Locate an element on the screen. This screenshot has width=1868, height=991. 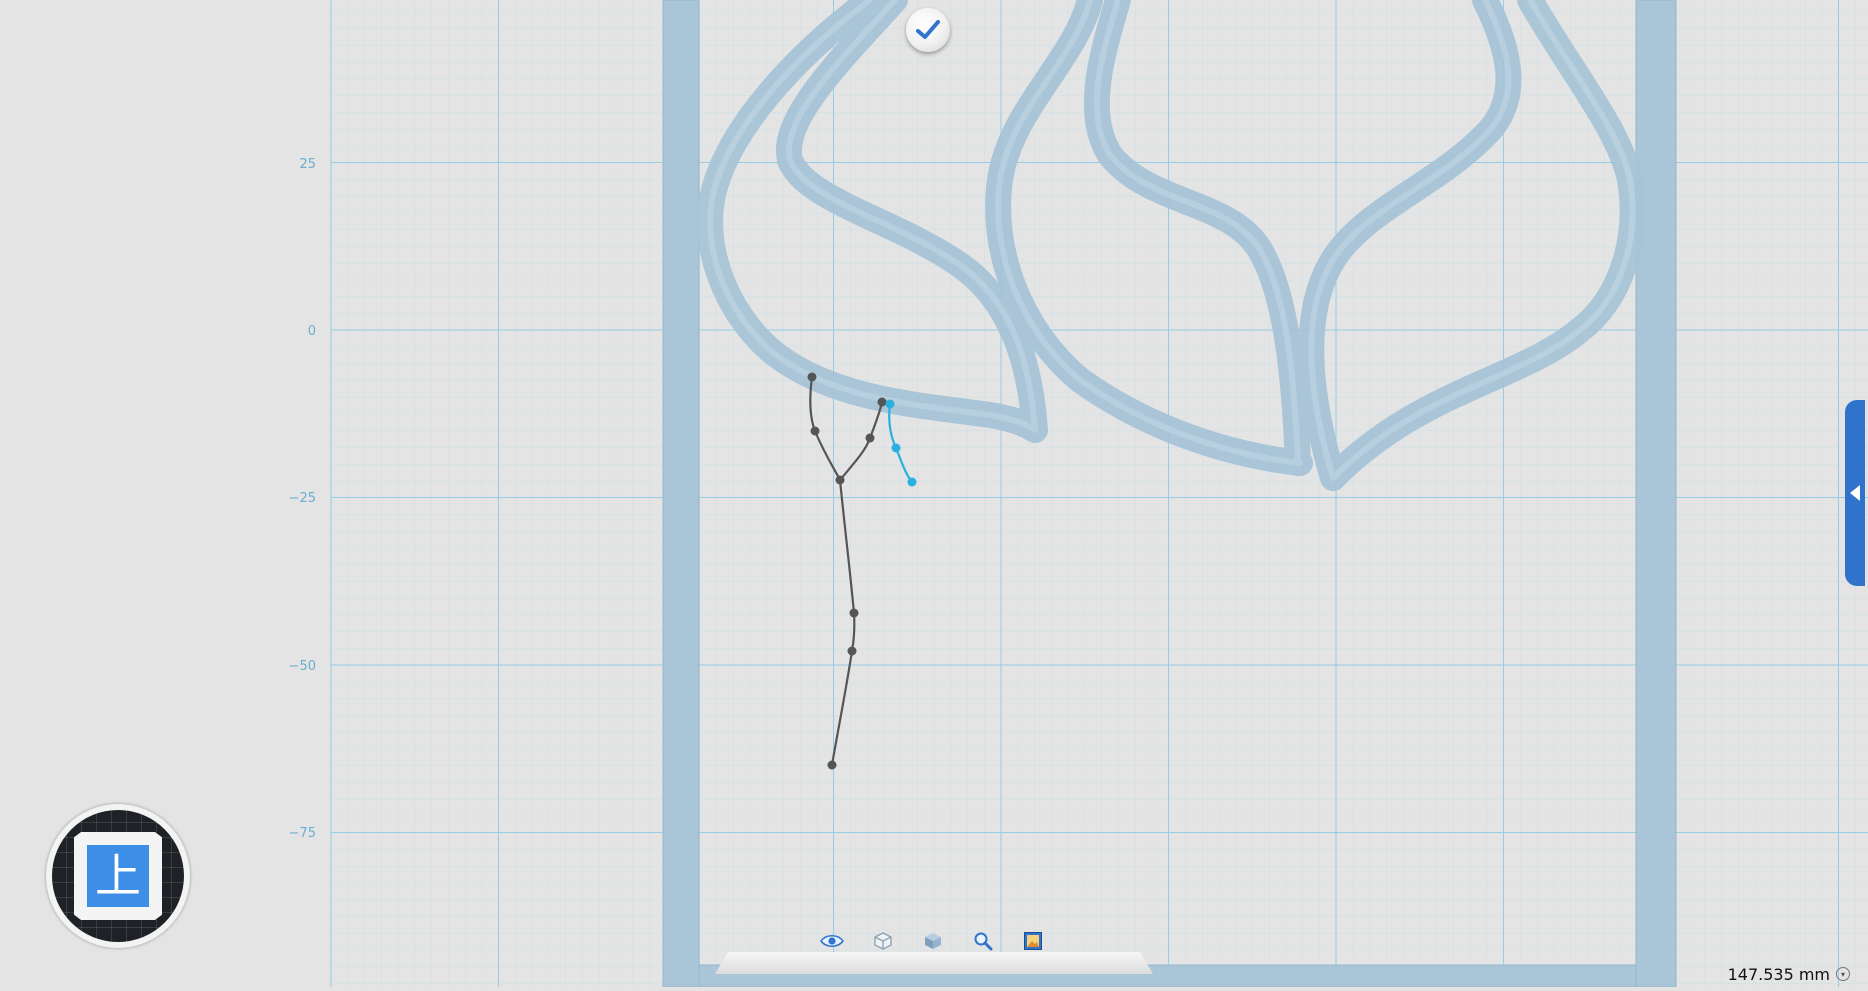
magnifier-icon is located at coordinates (983, 941).